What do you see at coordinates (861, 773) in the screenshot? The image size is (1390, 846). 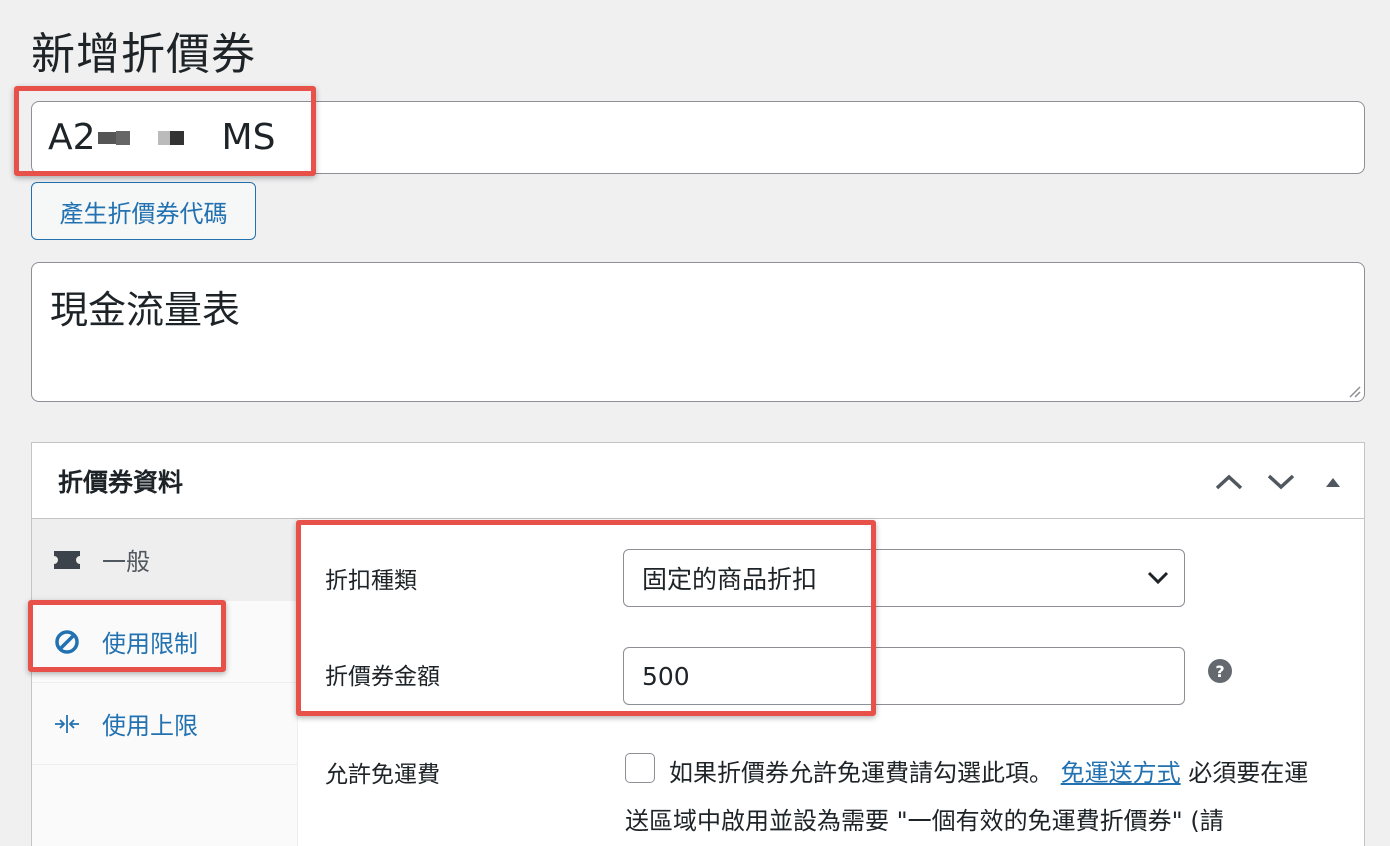 I see `free-shipping-text-before: 如果折價券允許免運費請勾選此項。` at bounding box center [861, 773].